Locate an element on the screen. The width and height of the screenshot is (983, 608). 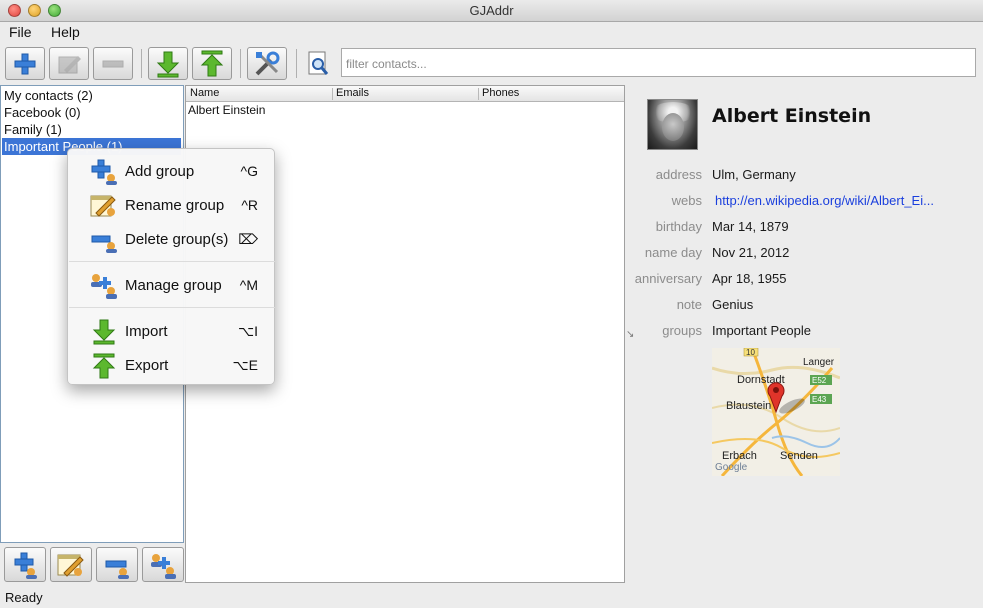
map-label-blaustein: Blaustein is located at coordinates (748, 406).